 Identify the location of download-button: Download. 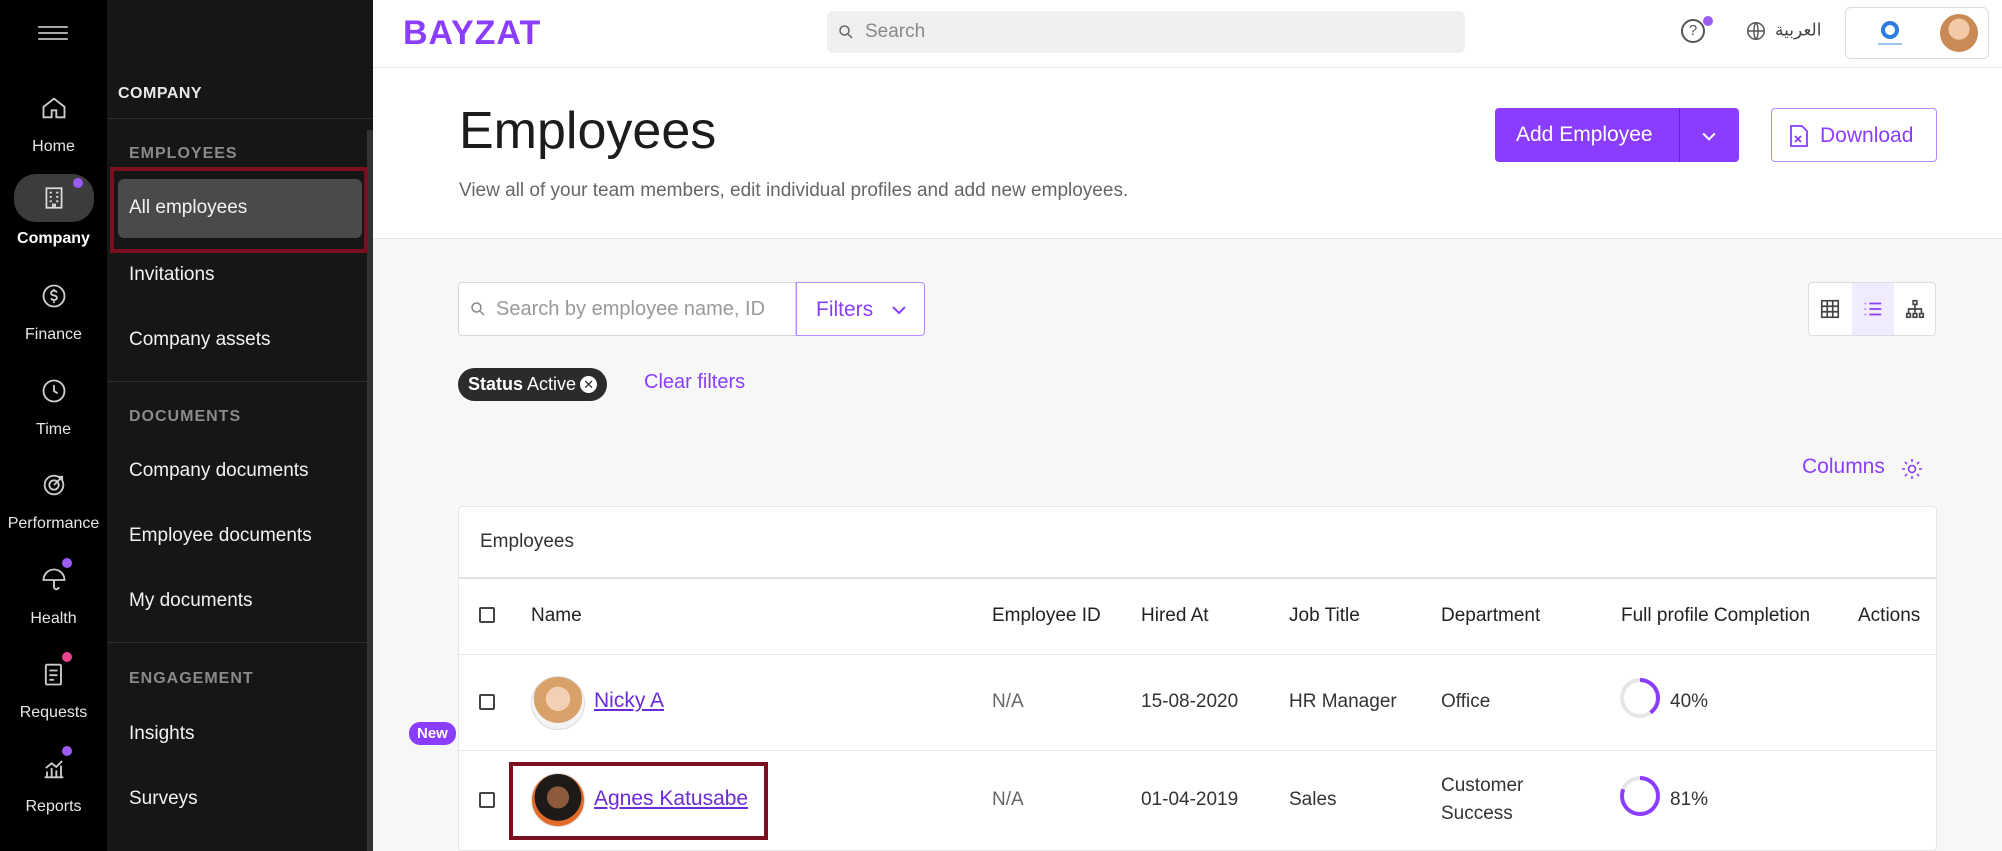
(1854, 135).